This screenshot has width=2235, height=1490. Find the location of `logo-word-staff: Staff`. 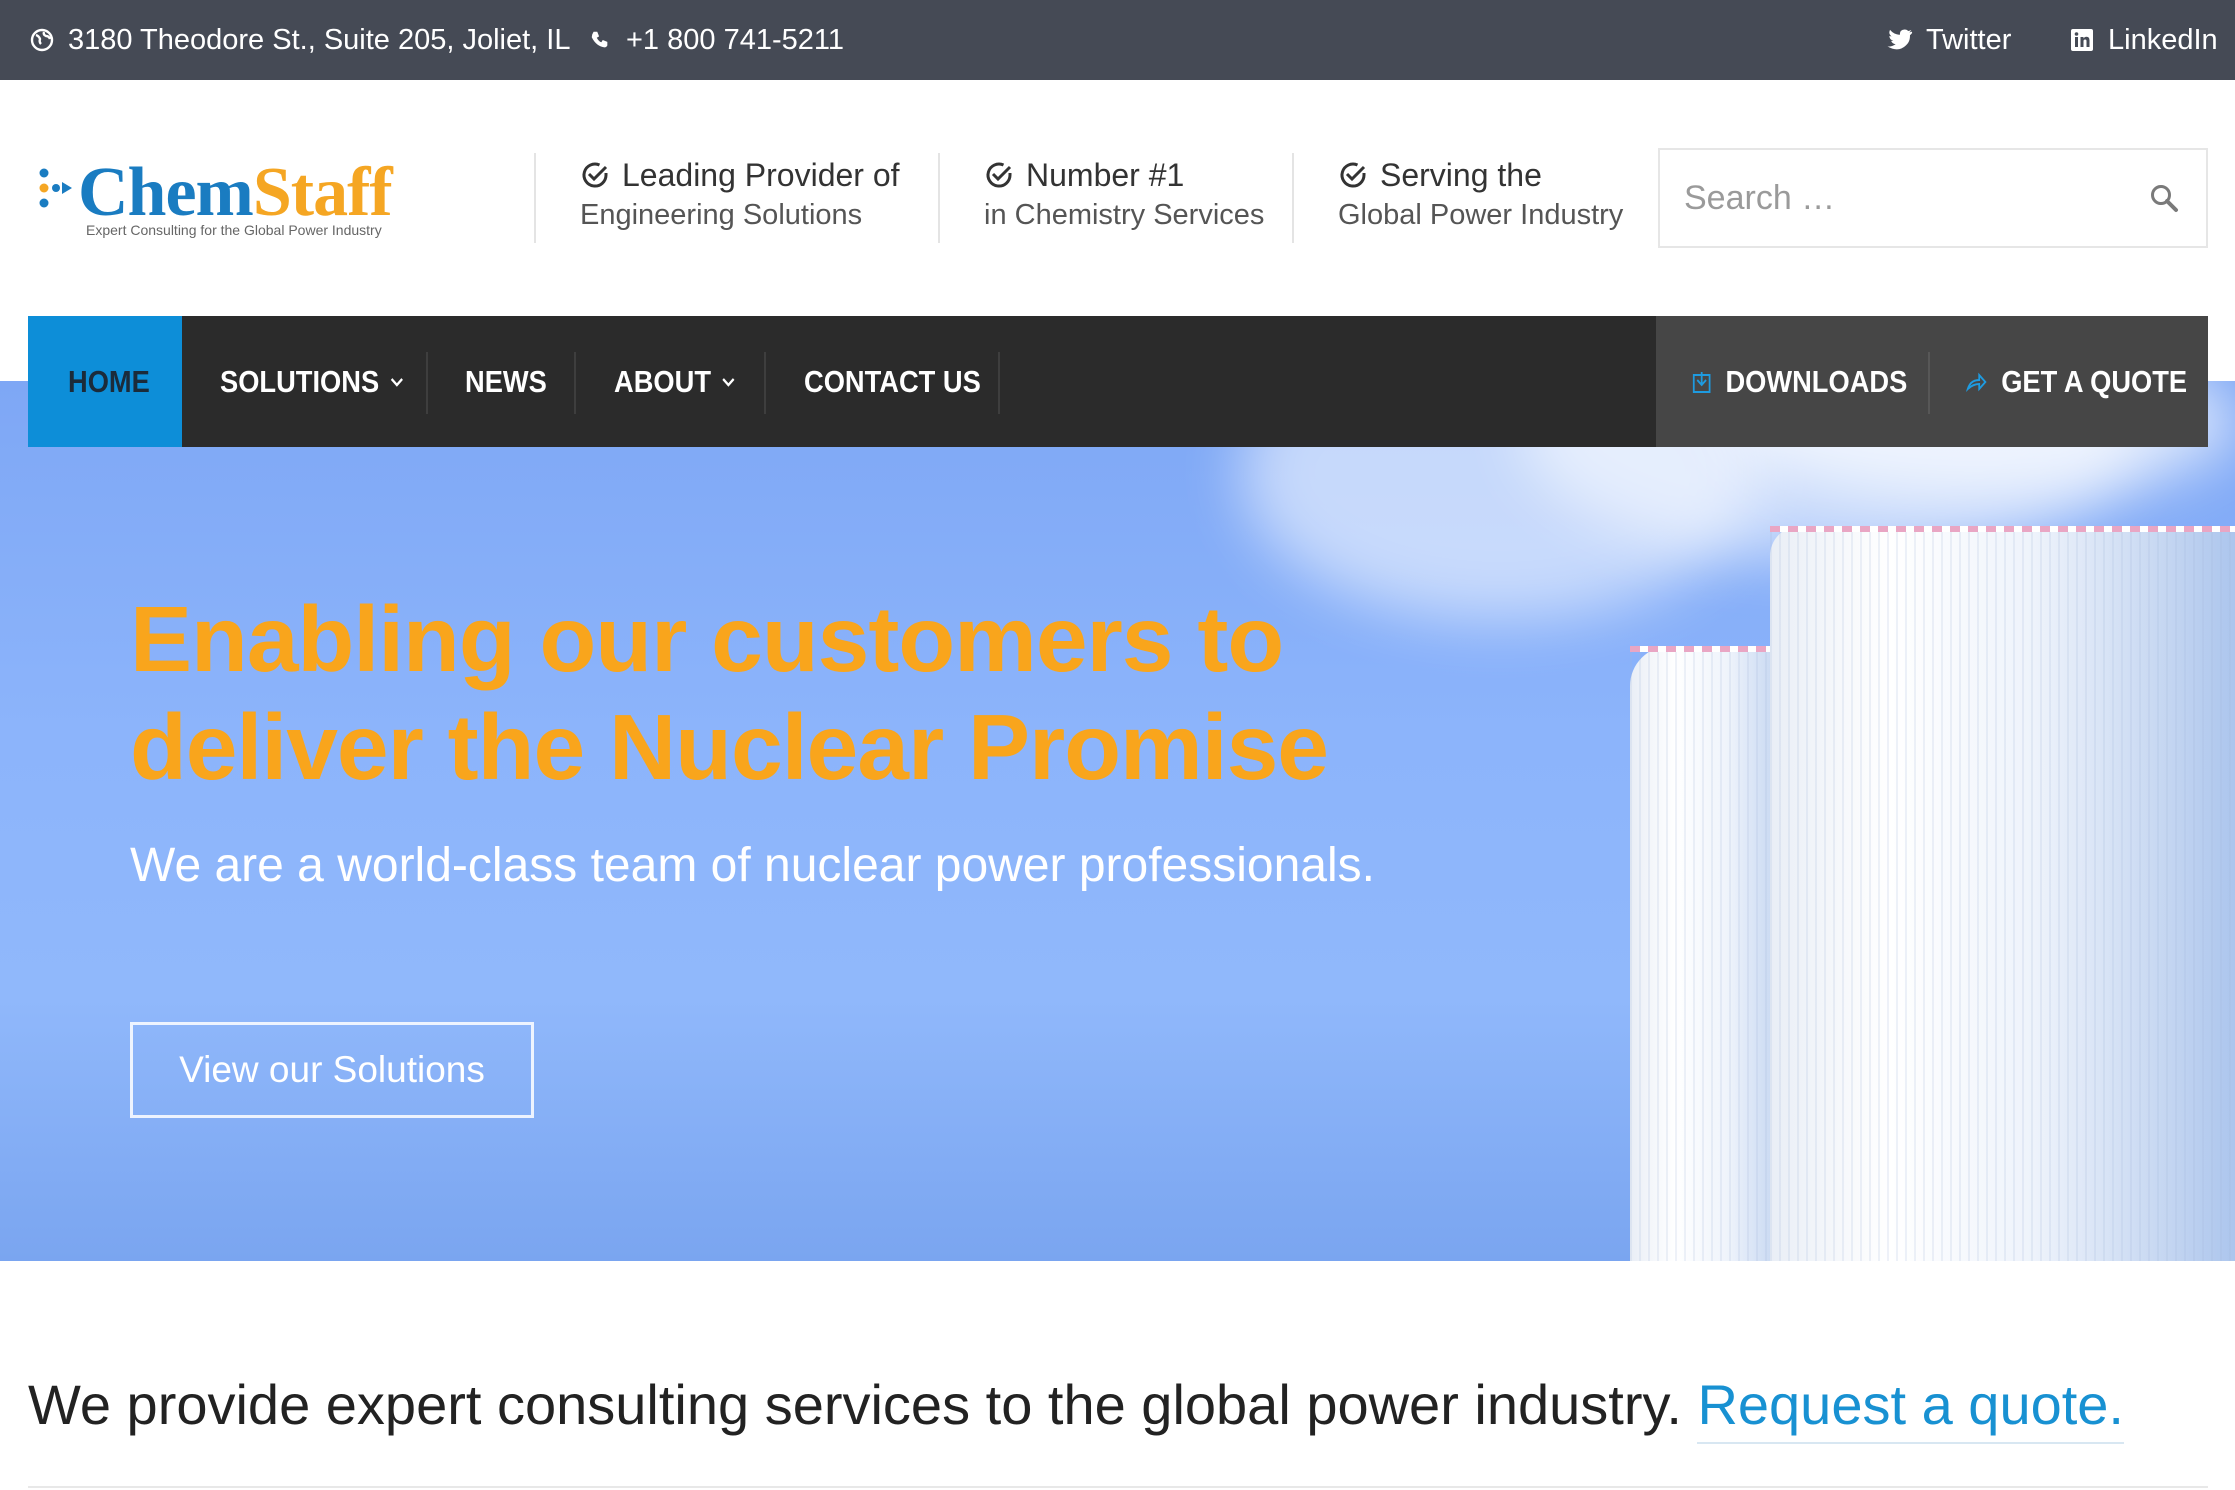

logo-word-staff: Staff is located at coordinates (322, 192).